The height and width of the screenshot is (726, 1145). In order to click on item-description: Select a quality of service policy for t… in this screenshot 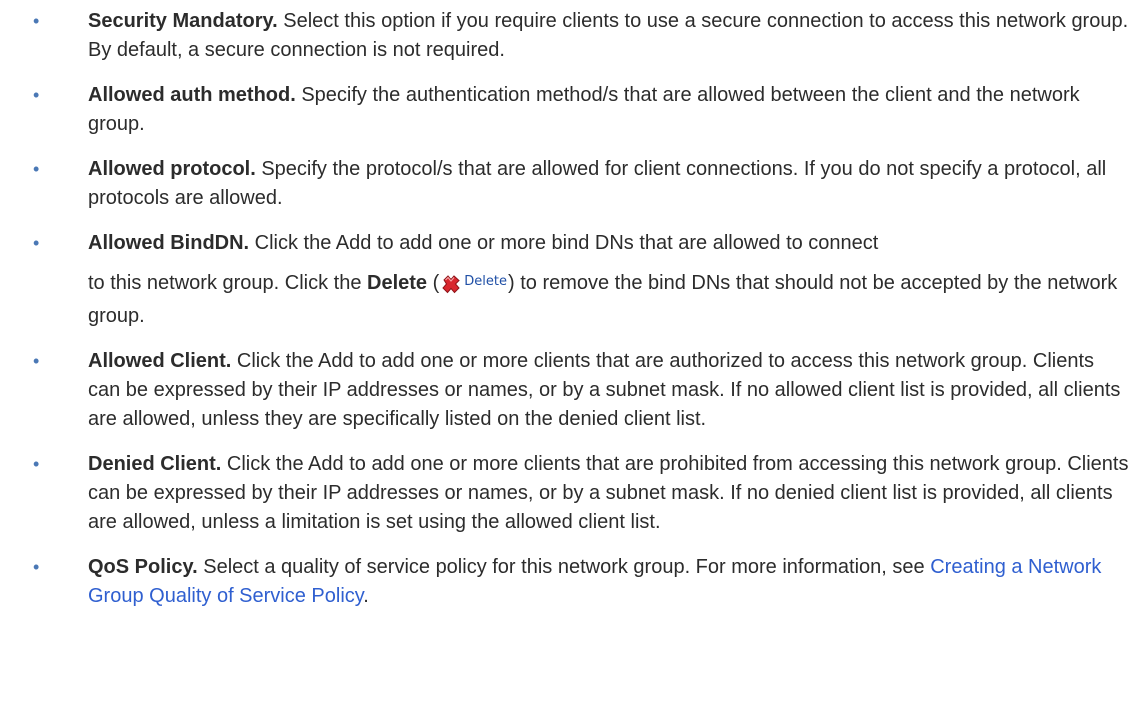, I will do `click(564, 567)`.